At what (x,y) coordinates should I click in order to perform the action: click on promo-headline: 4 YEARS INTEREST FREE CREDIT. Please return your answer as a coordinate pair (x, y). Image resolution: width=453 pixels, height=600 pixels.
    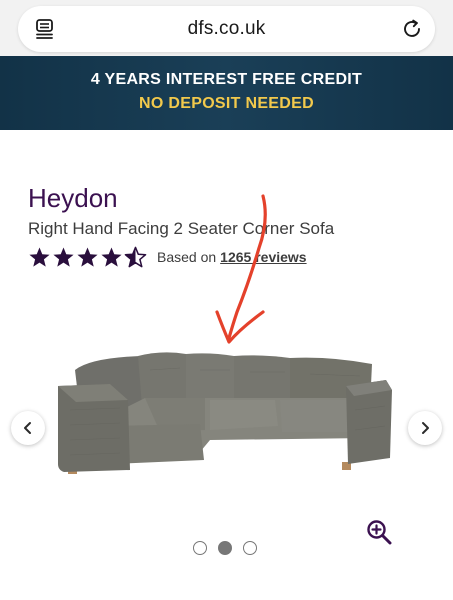
    Looking at the image, I should click on (226, 79).